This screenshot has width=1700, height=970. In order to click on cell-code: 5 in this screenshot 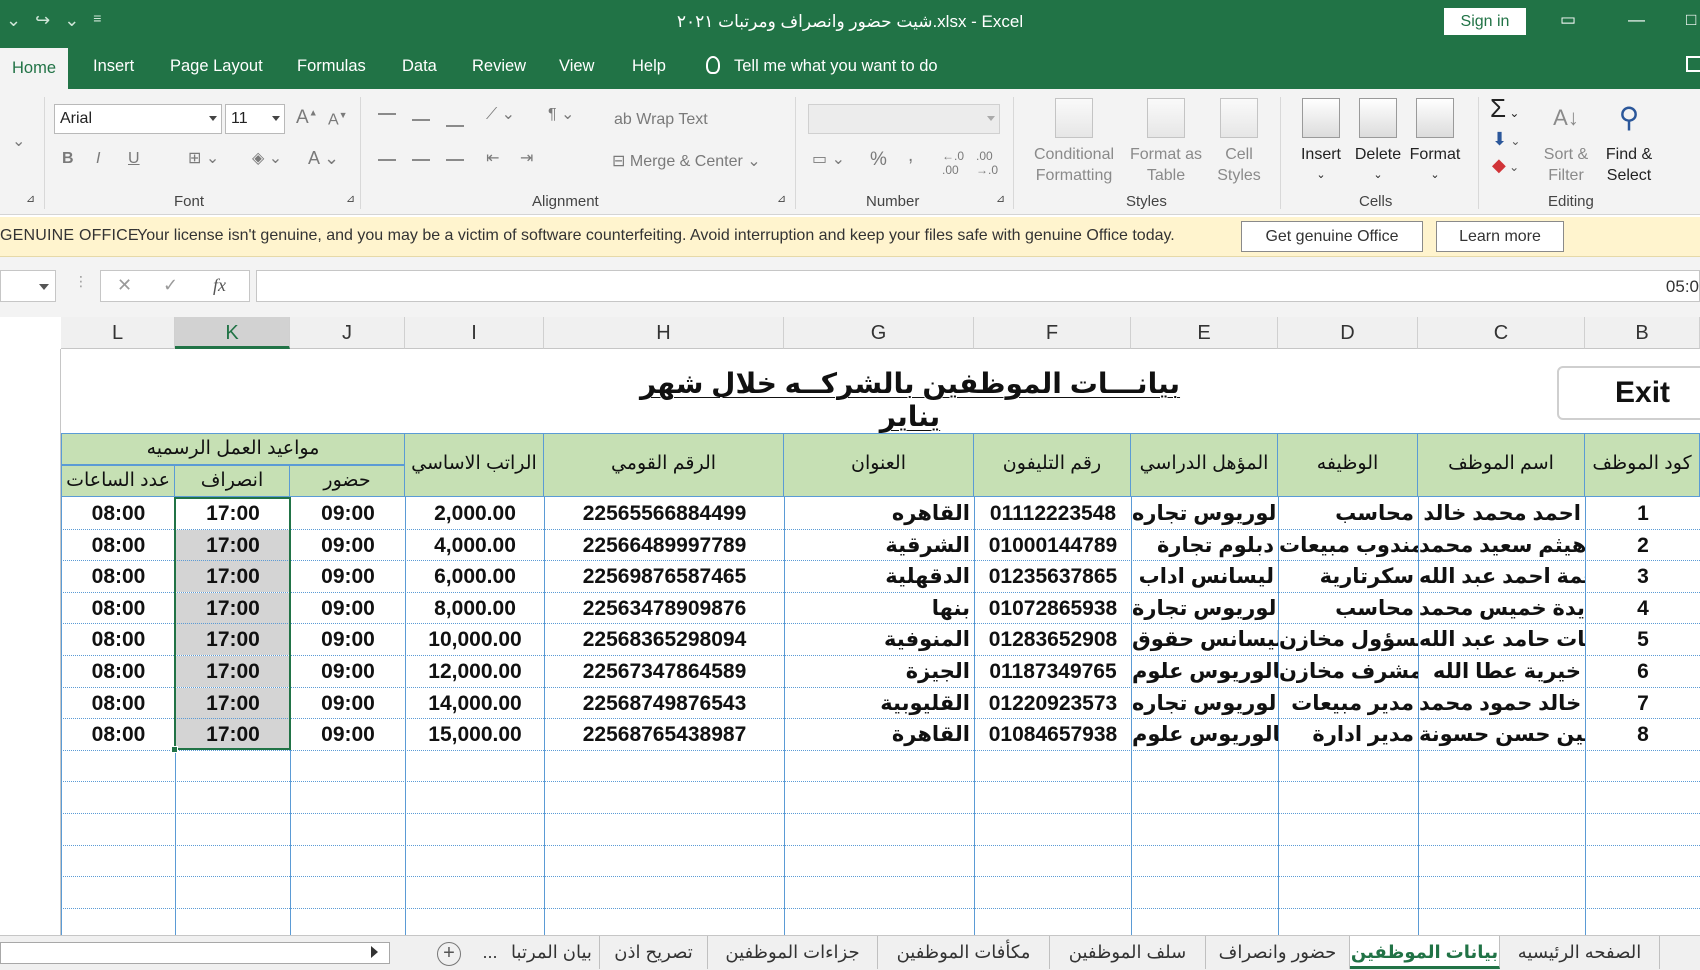, I will do `click(1643, 639)`.